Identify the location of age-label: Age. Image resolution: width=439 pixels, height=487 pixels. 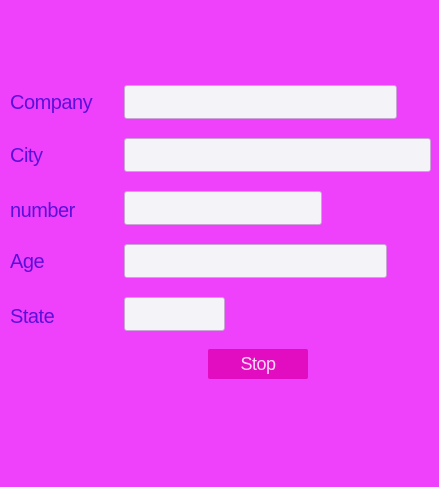
(27, 262).